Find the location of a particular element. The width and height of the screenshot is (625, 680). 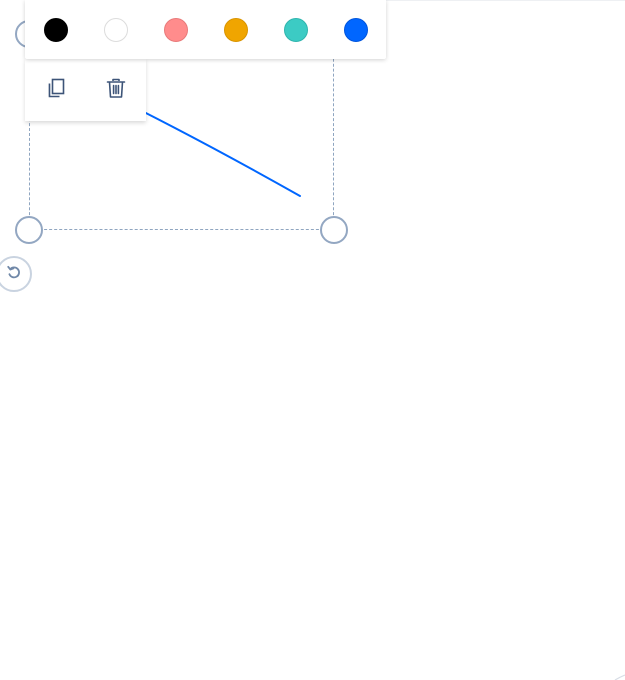

delete-button is located at coordinates (116, 90).